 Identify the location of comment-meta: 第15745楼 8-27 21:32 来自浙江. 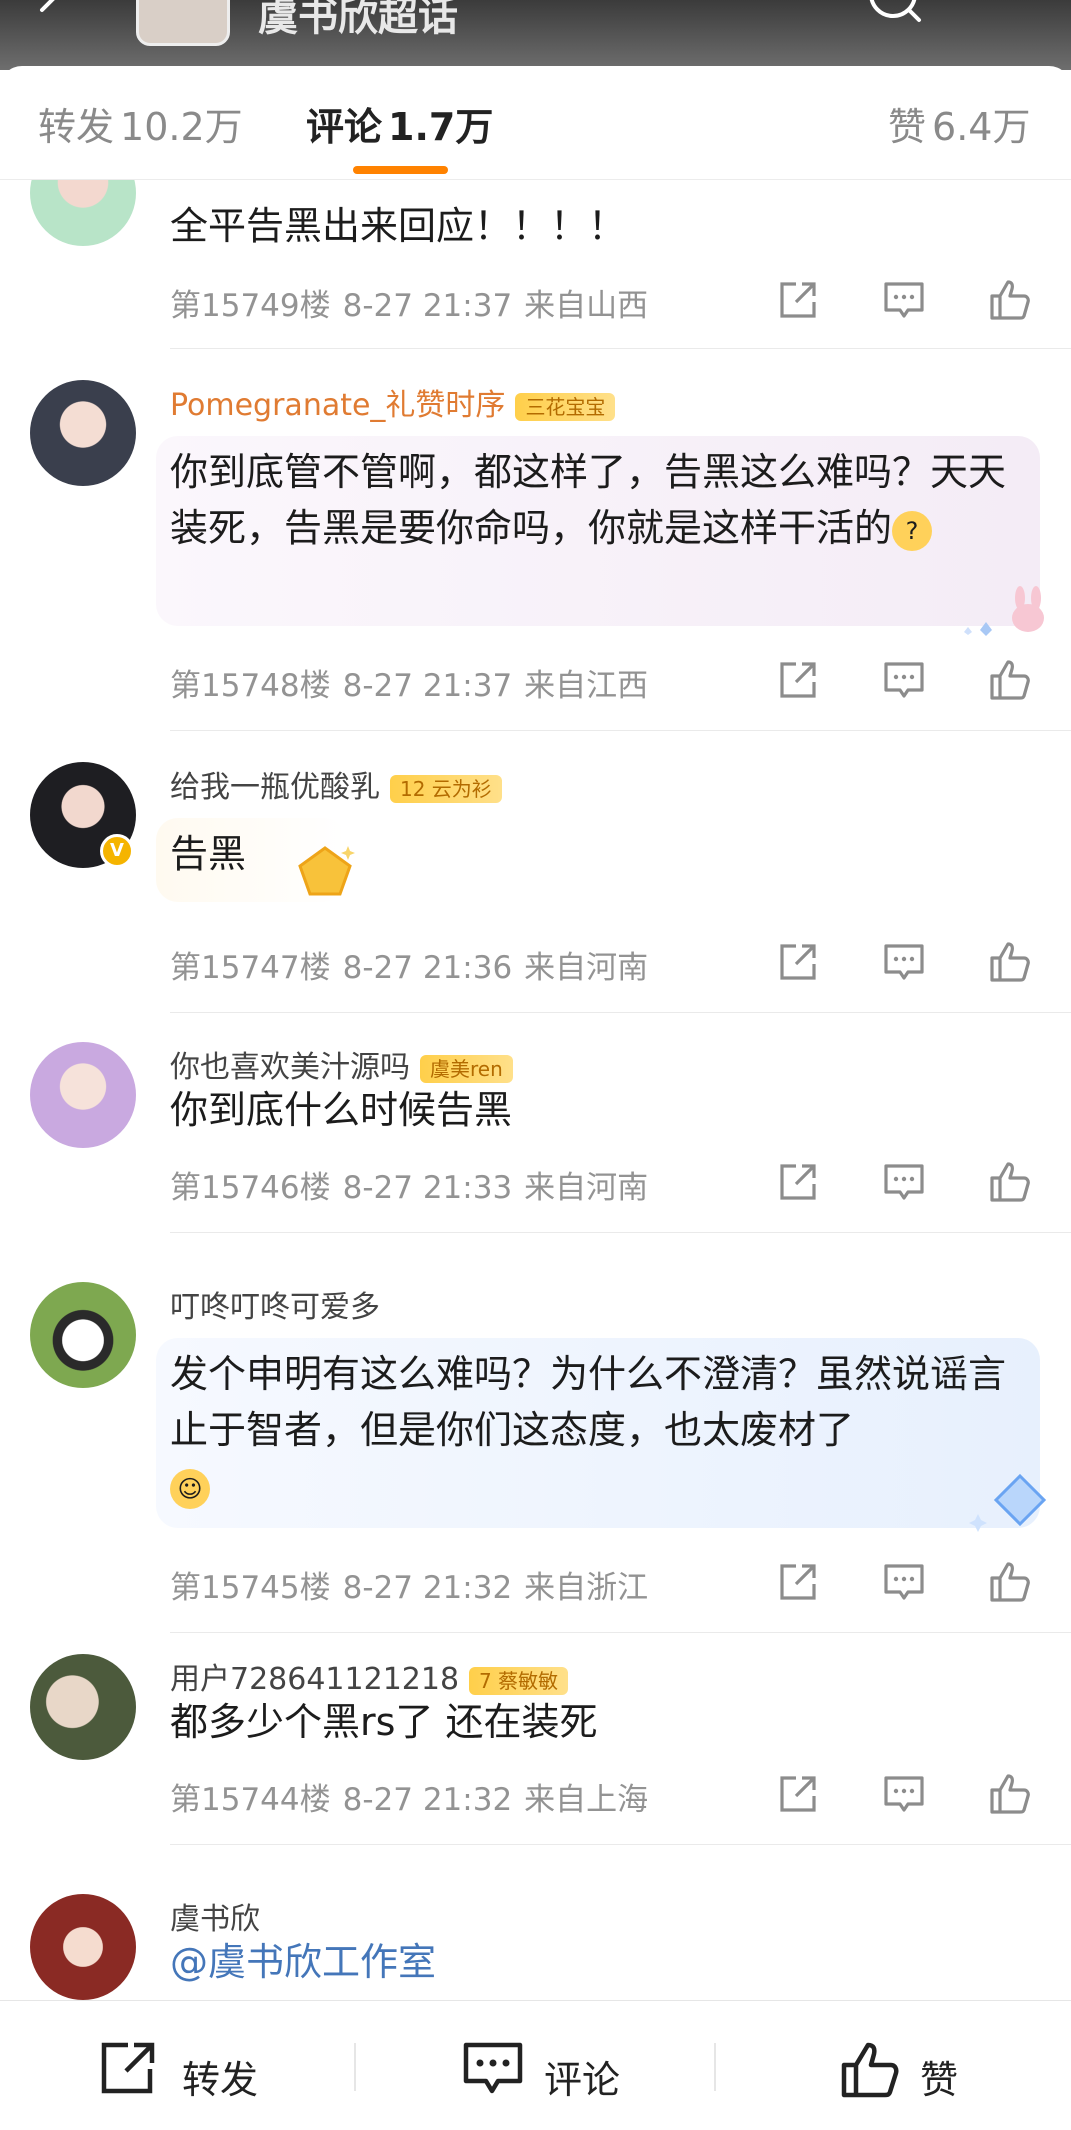
(415, 1584).